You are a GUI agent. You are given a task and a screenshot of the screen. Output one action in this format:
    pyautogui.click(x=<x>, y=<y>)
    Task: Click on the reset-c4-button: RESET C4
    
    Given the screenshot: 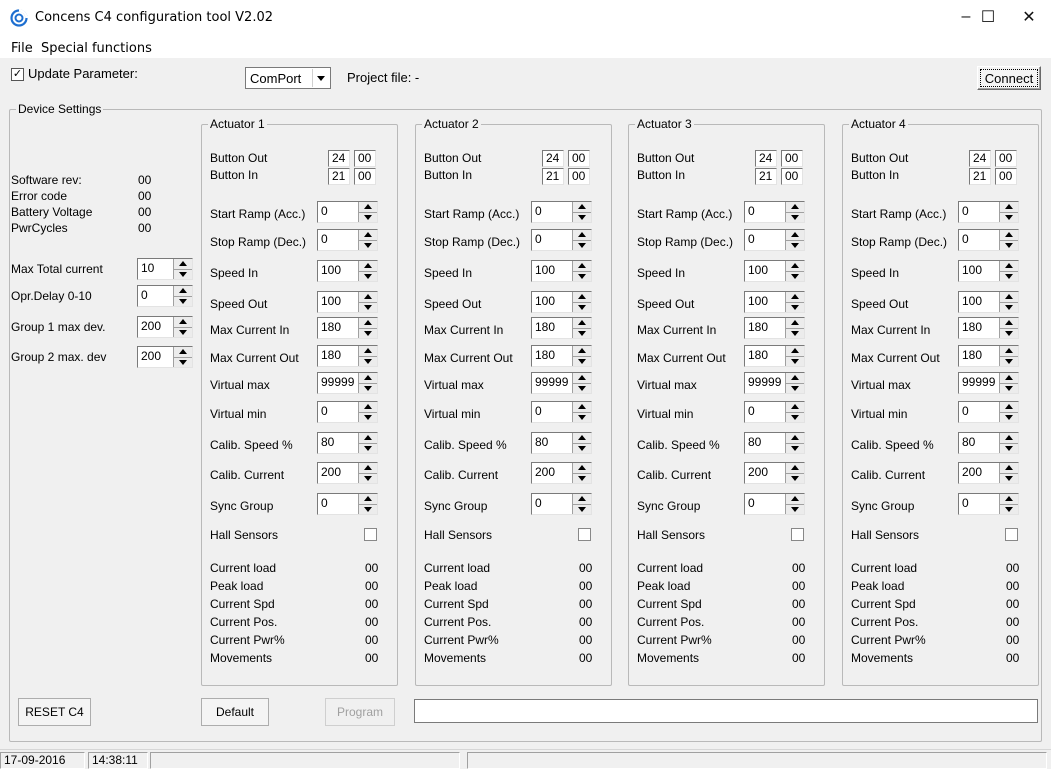 What is the action you would take?
    pyautogui.click(x=54, y=712)
    